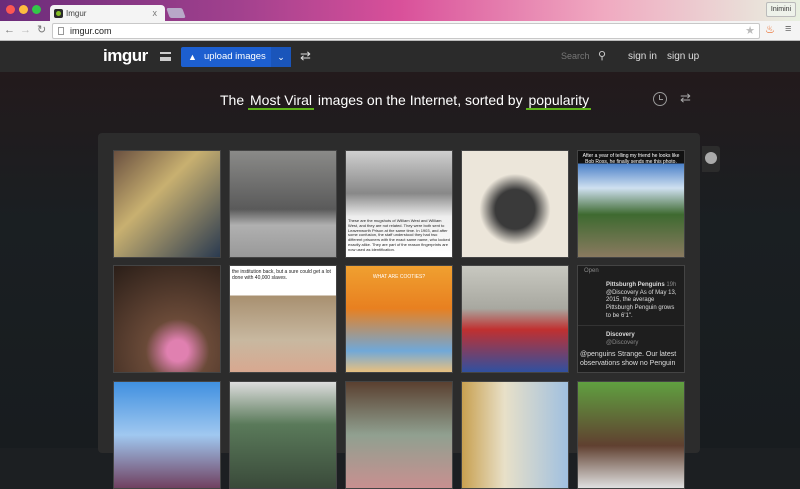  I want to click on search-icon: ⚲, so click(602, 55).